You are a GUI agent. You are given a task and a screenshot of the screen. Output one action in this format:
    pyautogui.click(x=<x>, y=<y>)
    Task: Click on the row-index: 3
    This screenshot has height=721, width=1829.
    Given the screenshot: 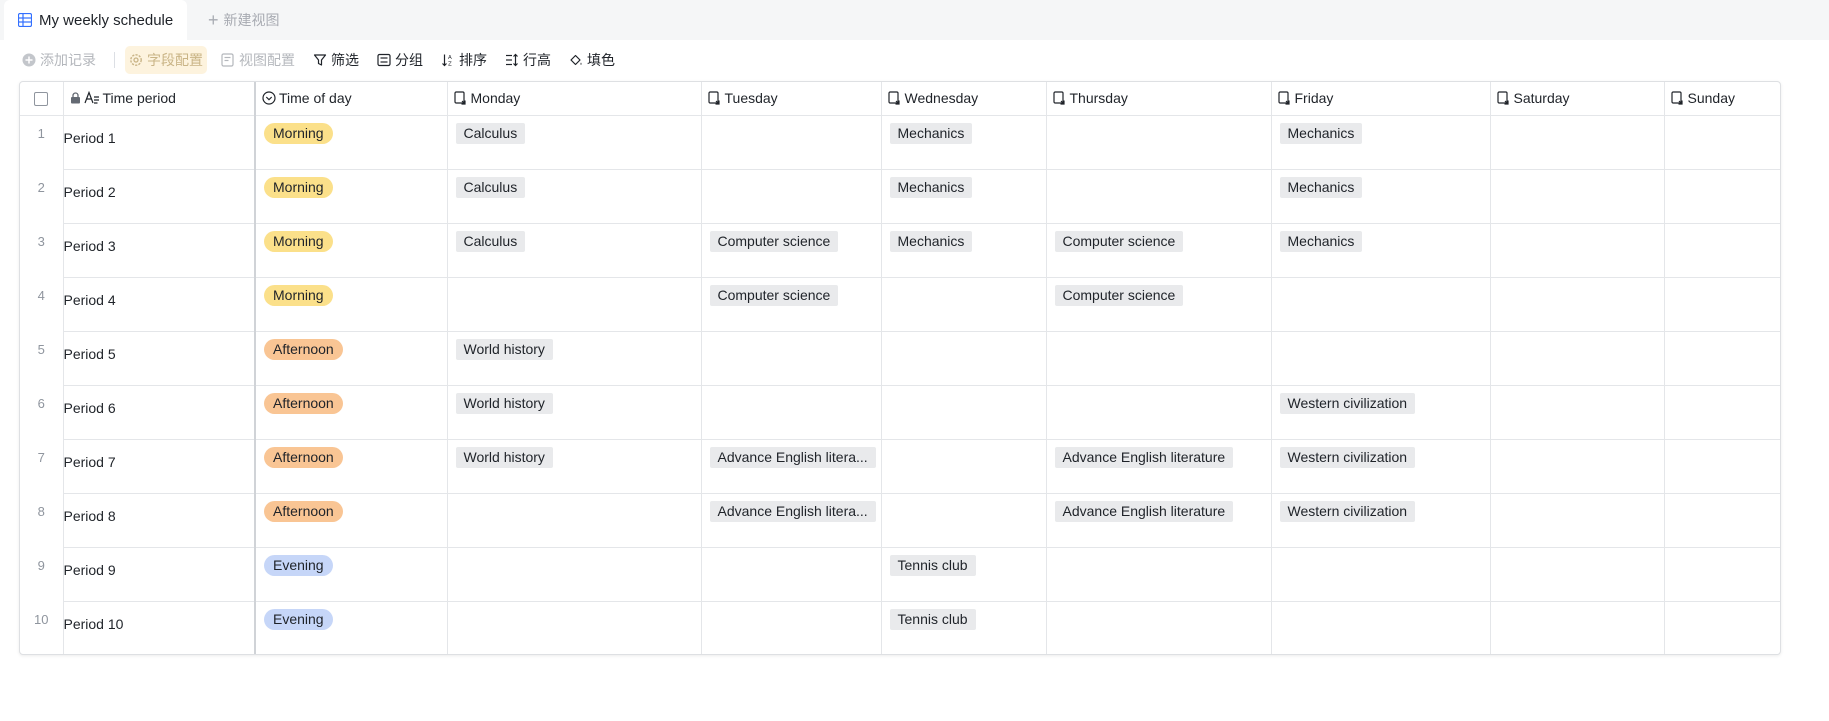 What is the action you would take?
    pyautogui.click(x=42, y=250)
    